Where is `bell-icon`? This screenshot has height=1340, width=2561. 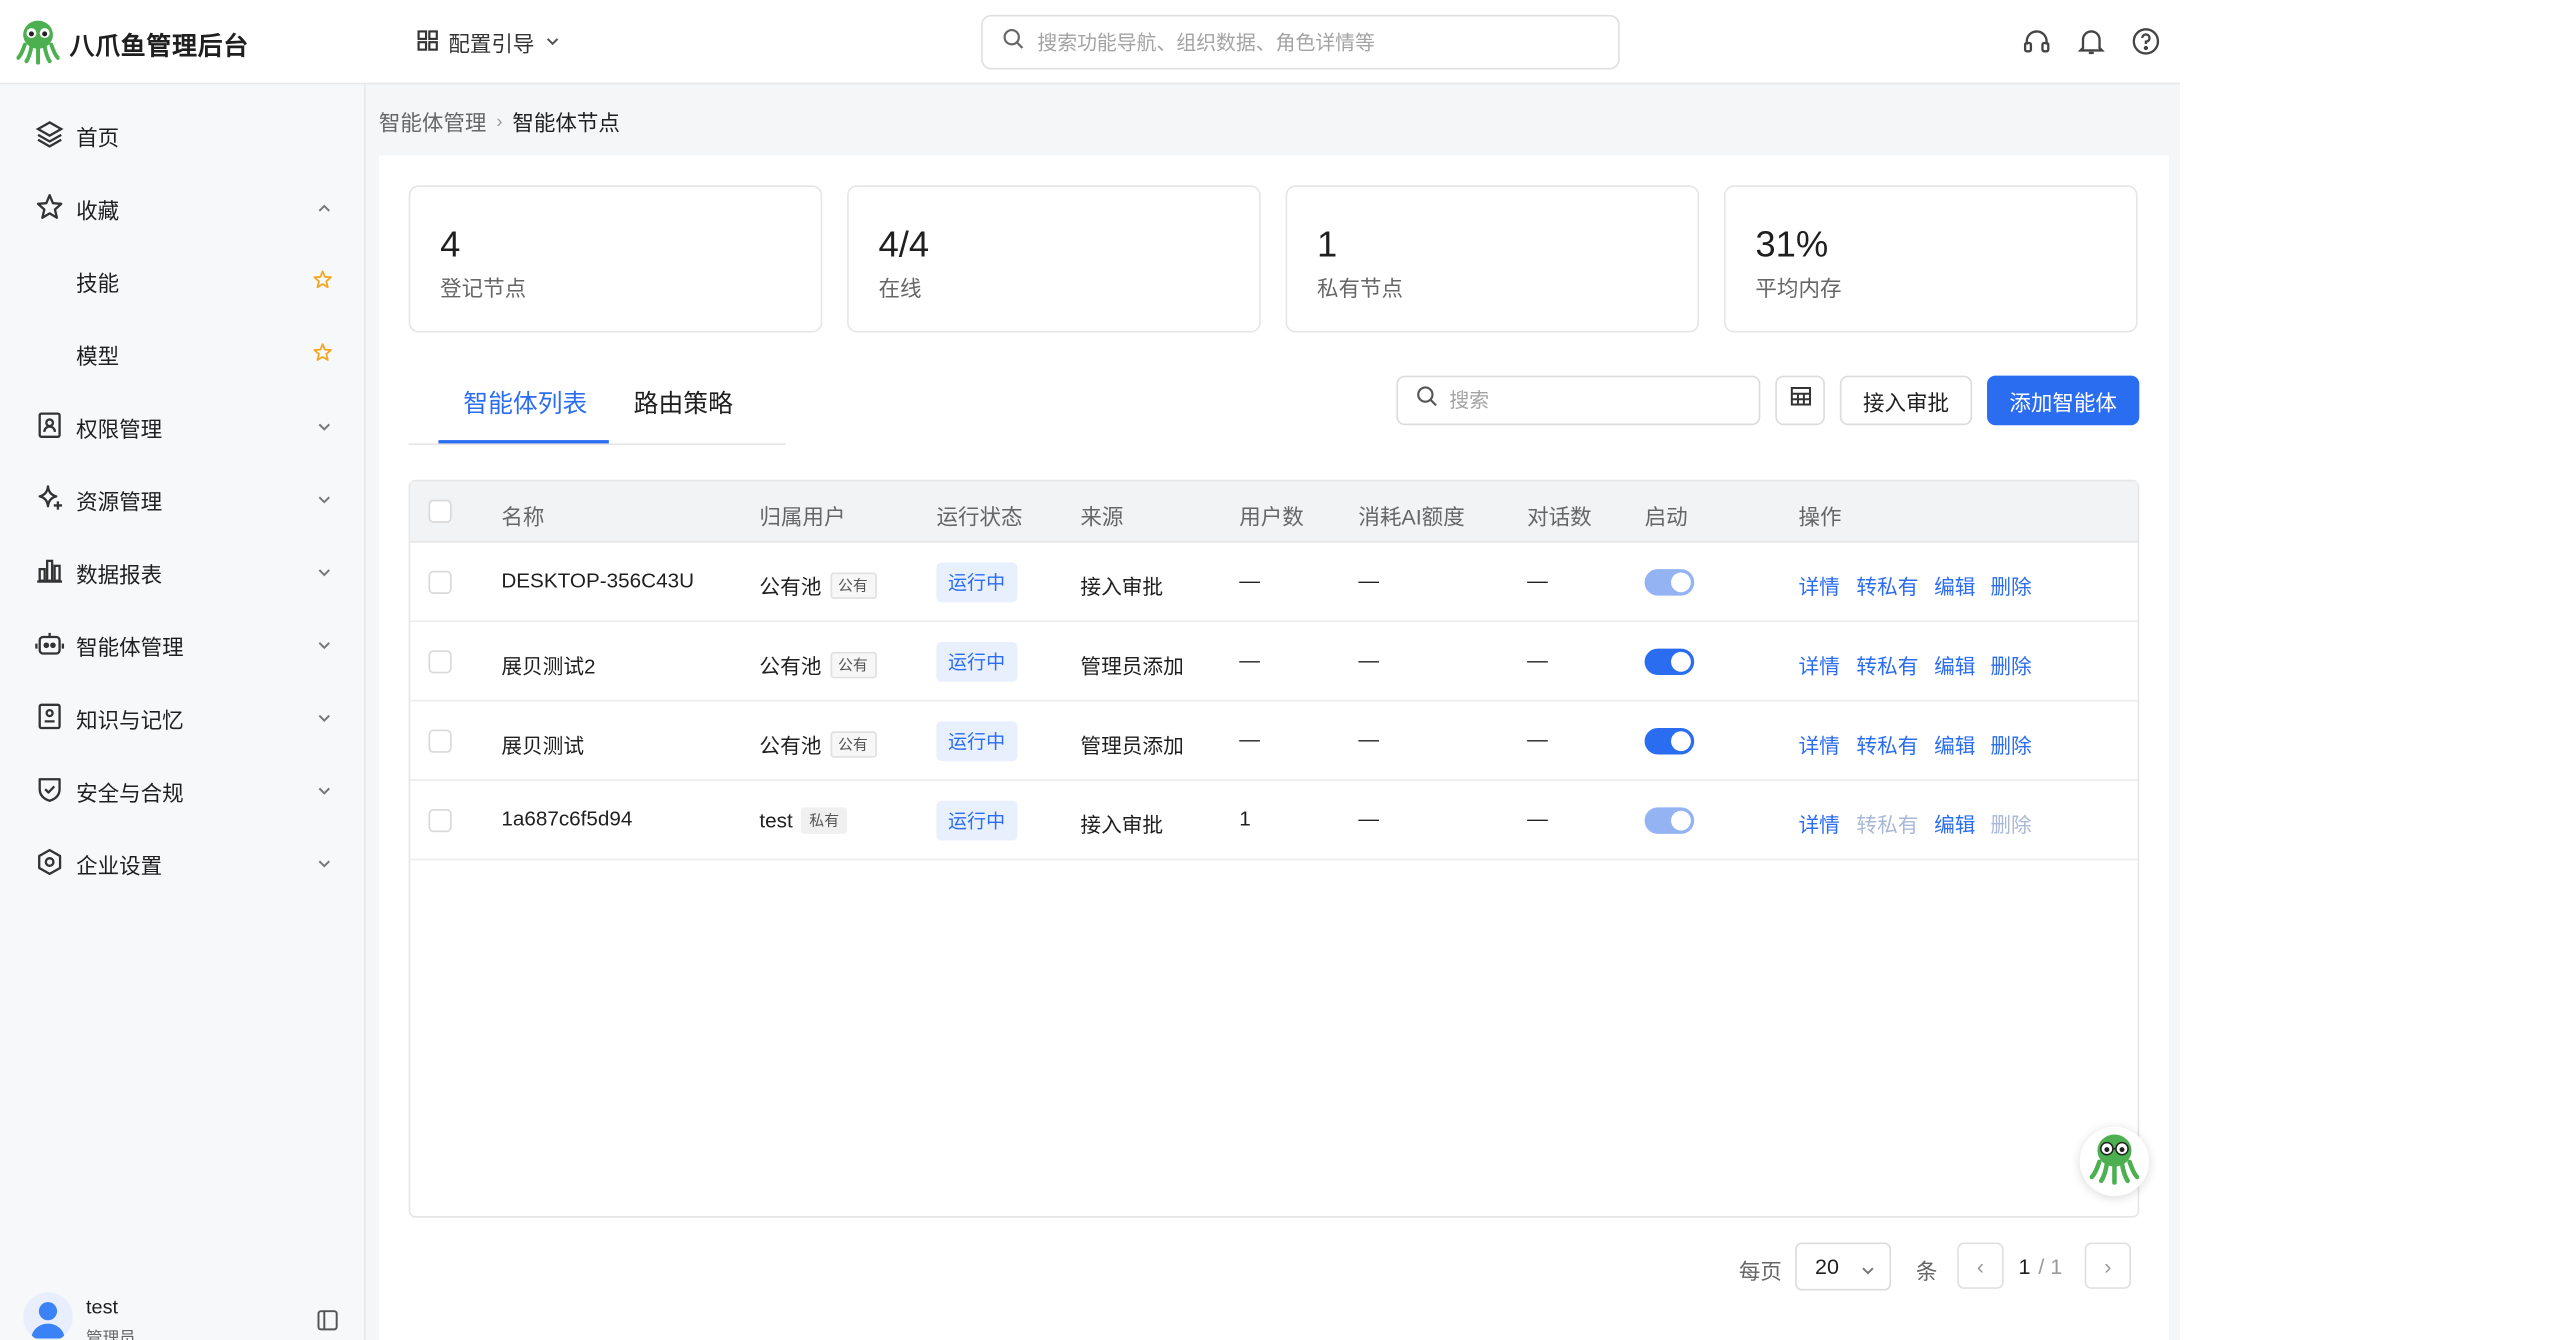 bell-icon is located at coordinates (2091, 45).